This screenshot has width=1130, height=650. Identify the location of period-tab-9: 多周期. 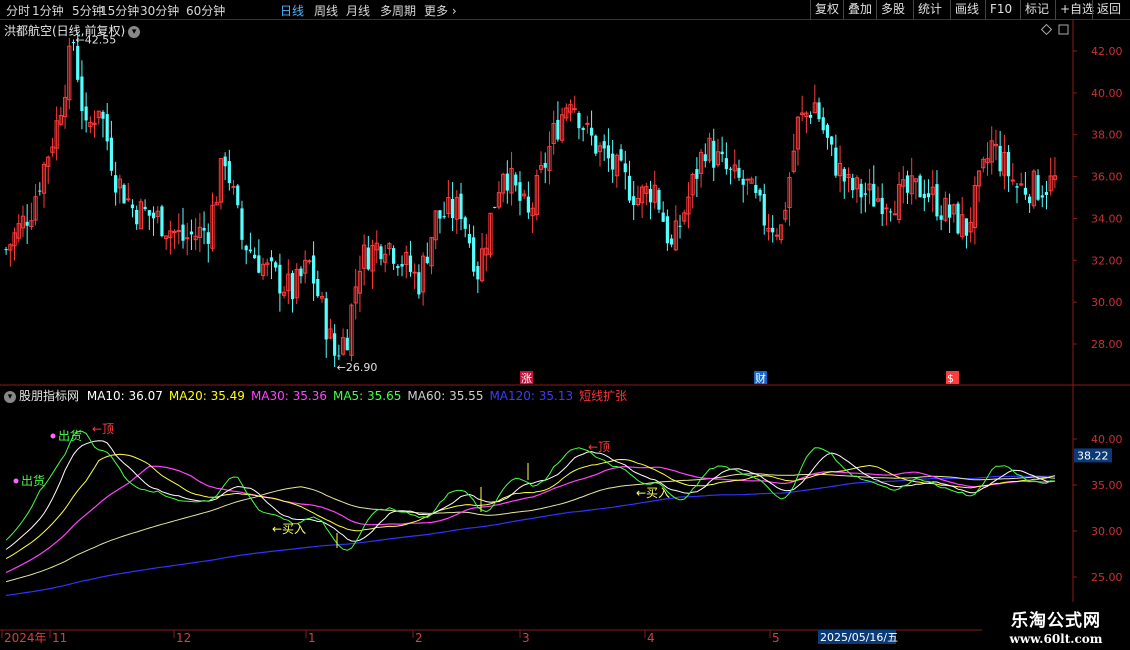
(398, 10).